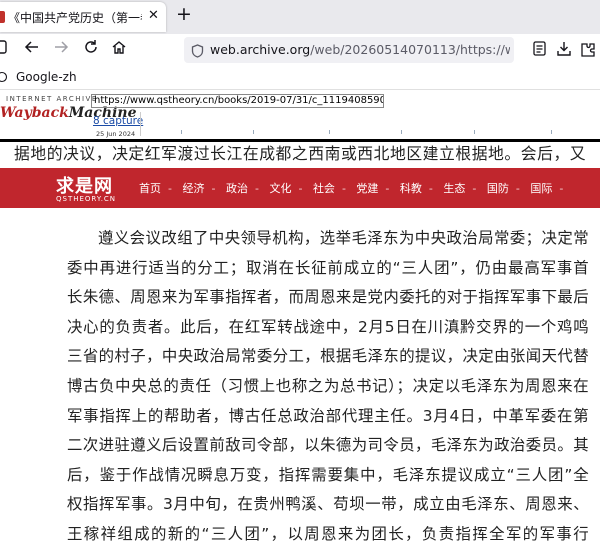 The image size is (600, 552). Describe the element at coordinates (324, 188) in the screenshot. I see `nav-society: 社会` at that location.